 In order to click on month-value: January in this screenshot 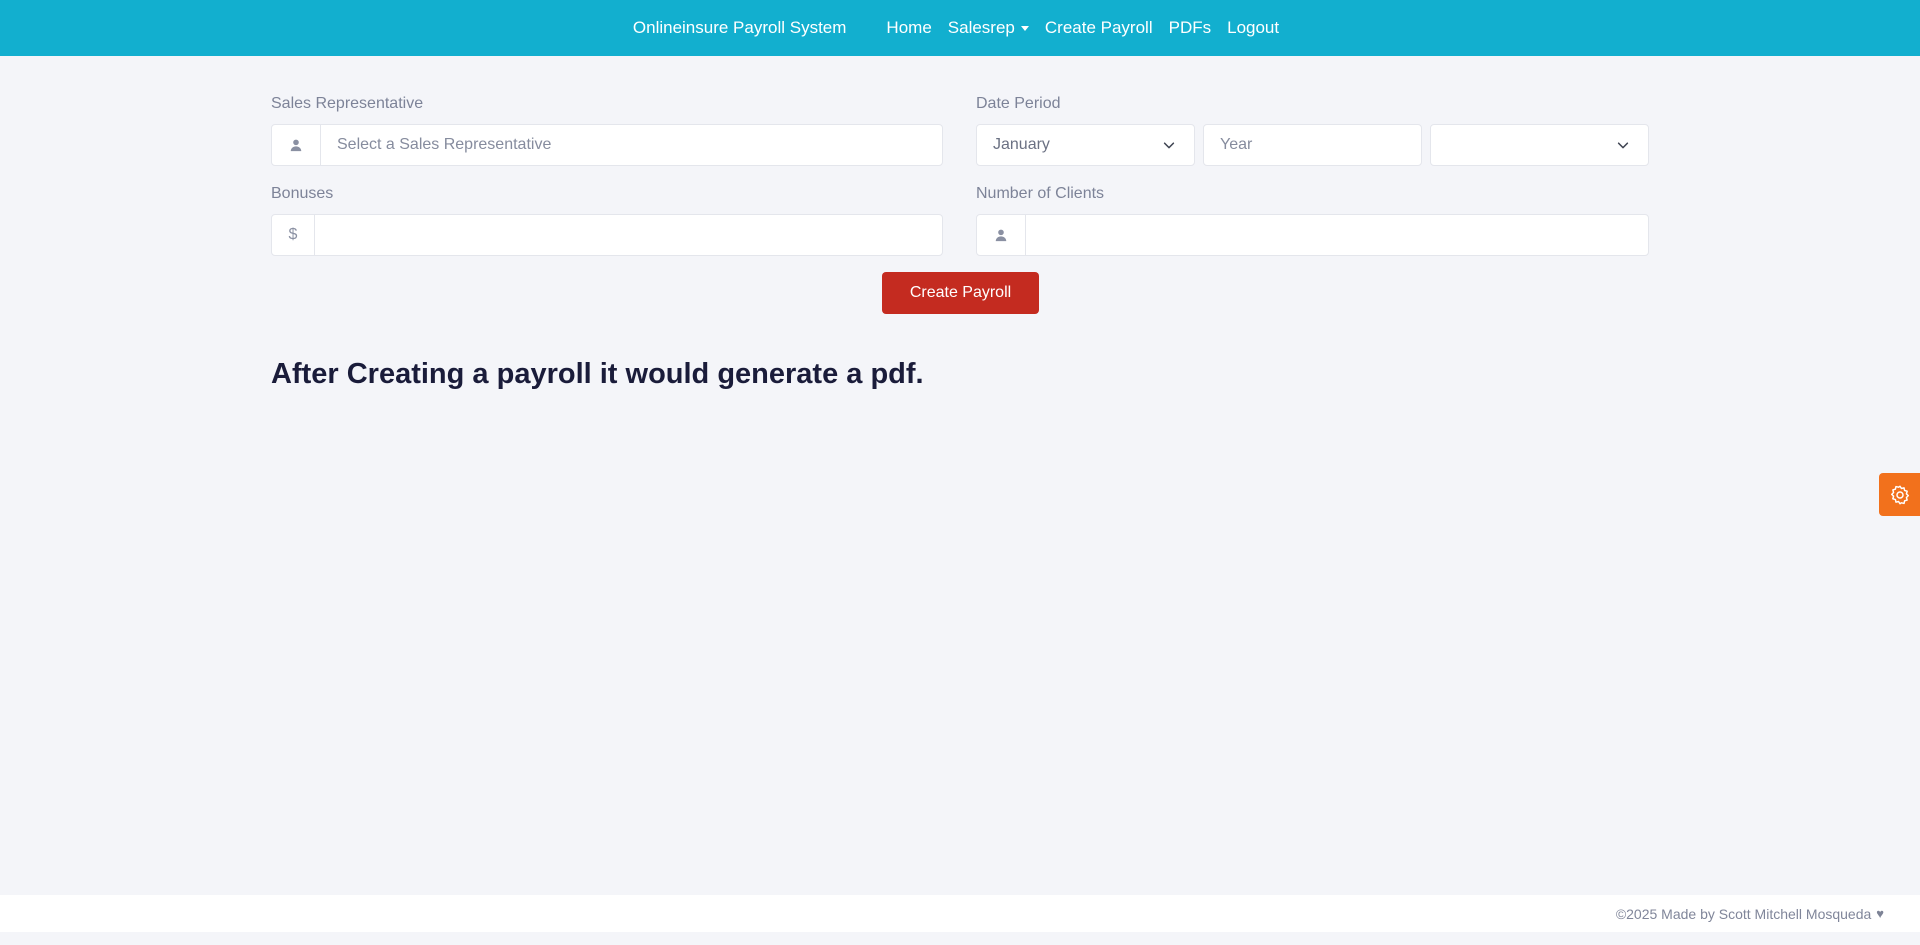, I will do `click(1021, 144)`.